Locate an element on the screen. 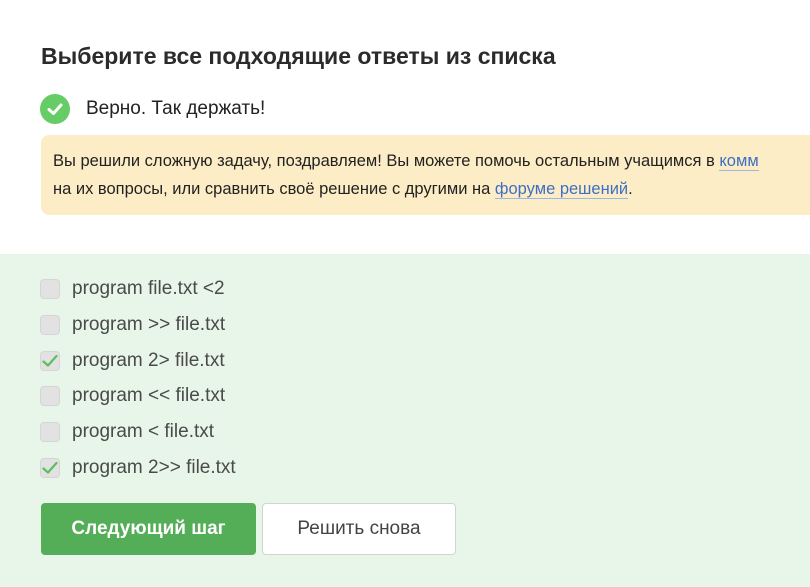 The image size is (810, 587). option-item: program << file.txt is located at coordinates (132, 396).